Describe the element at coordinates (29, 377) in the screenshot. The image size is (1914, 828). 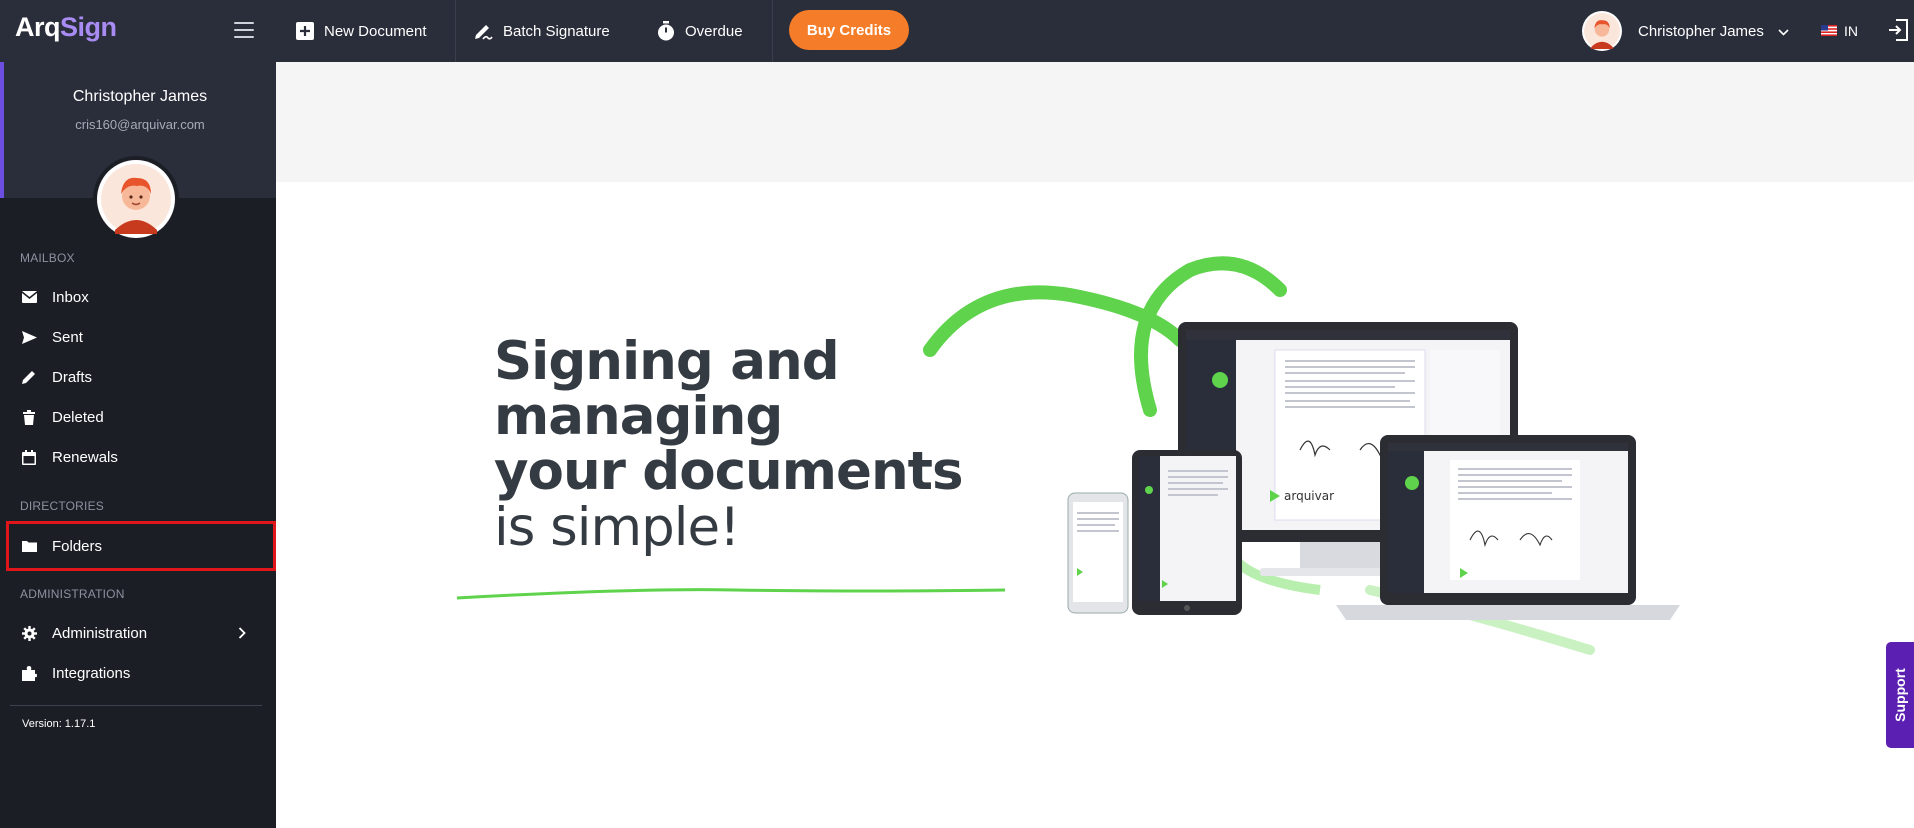
I see `pencil-icon` at that location.